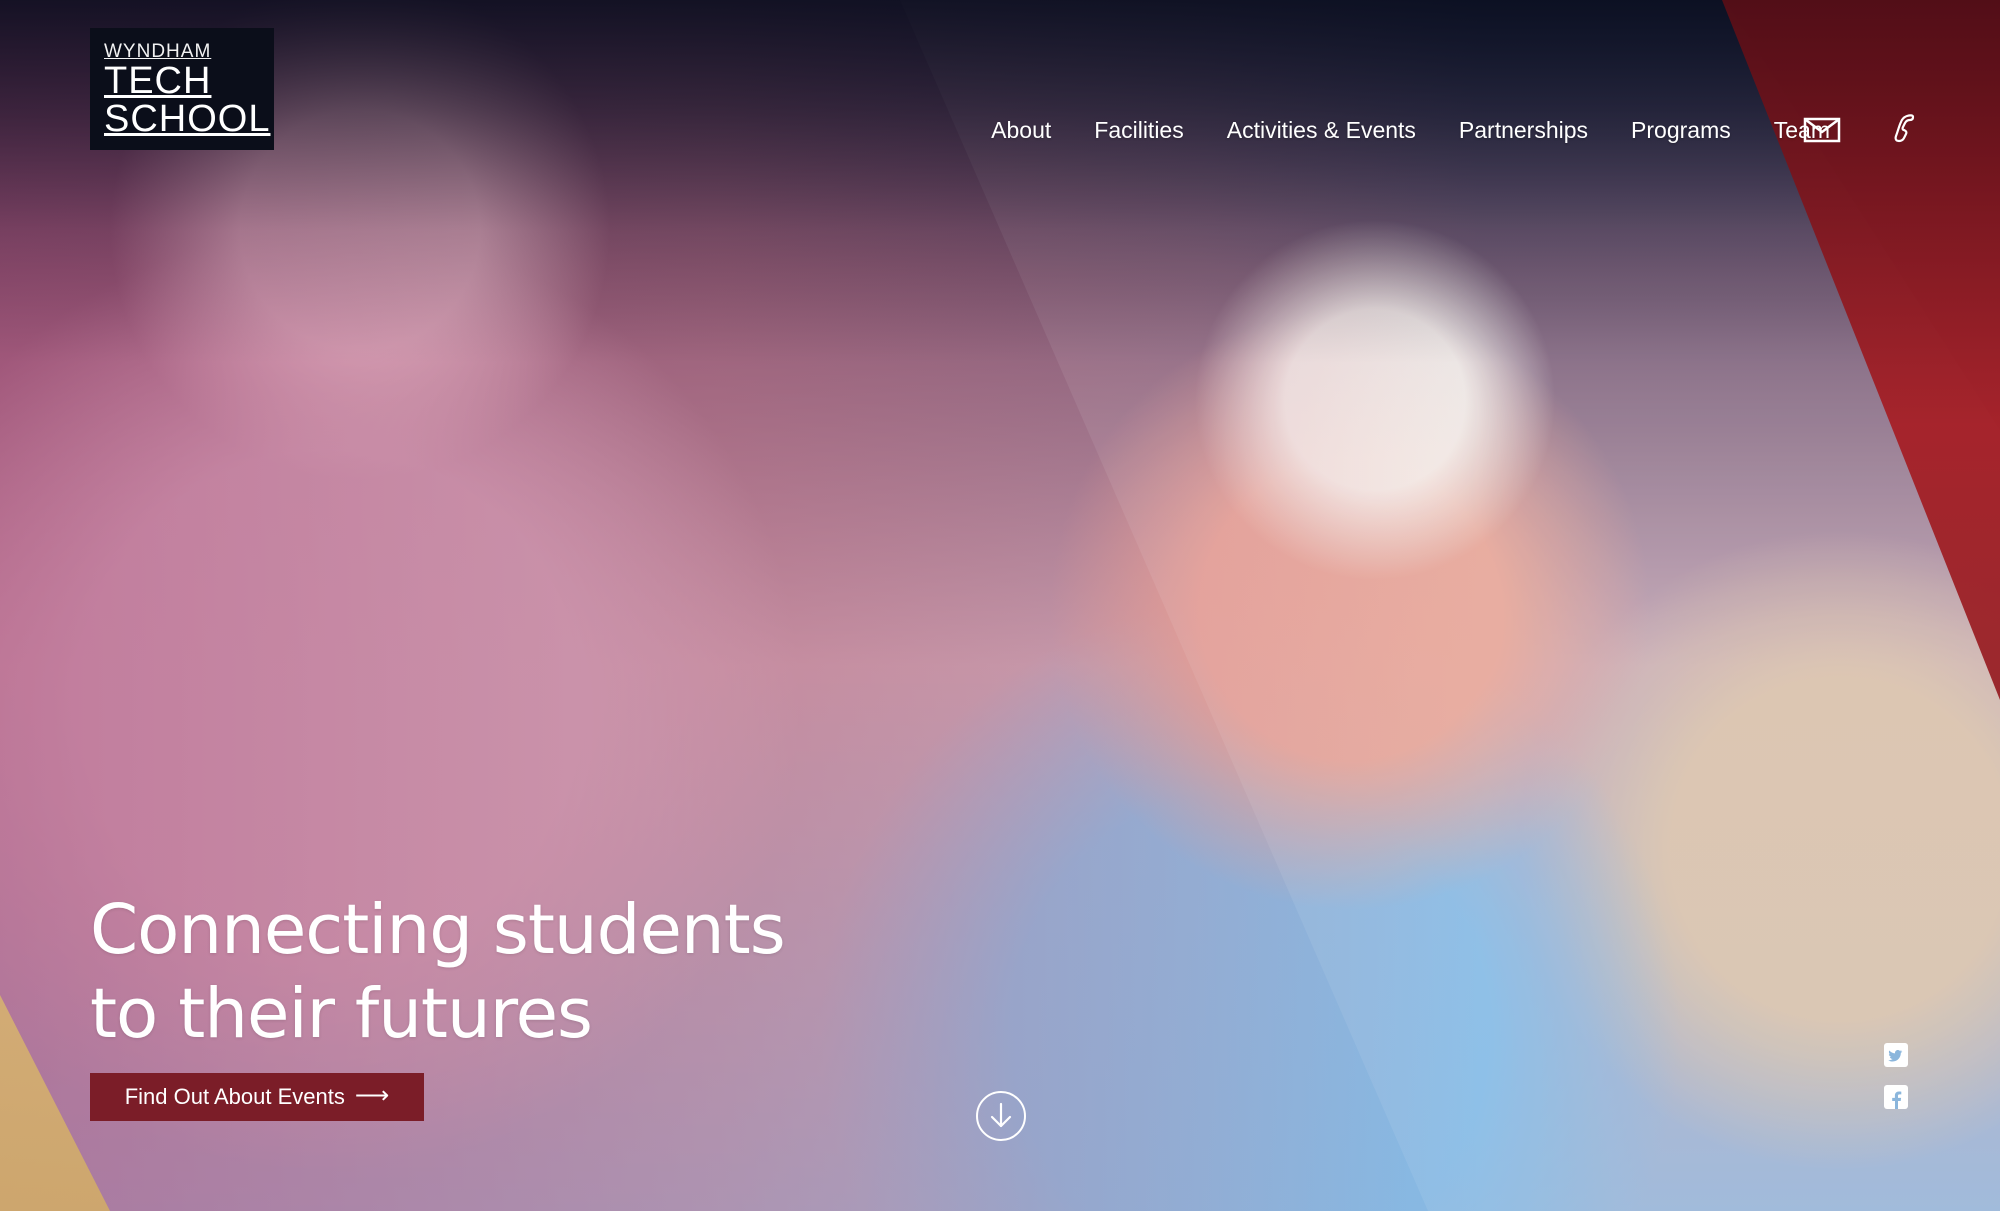 Image resolution: width=2000 pixels, height=1211 pixels. Describe the element at coordinates (1896, 1055) in the screenshot. I see `twitter-icon` at that location.